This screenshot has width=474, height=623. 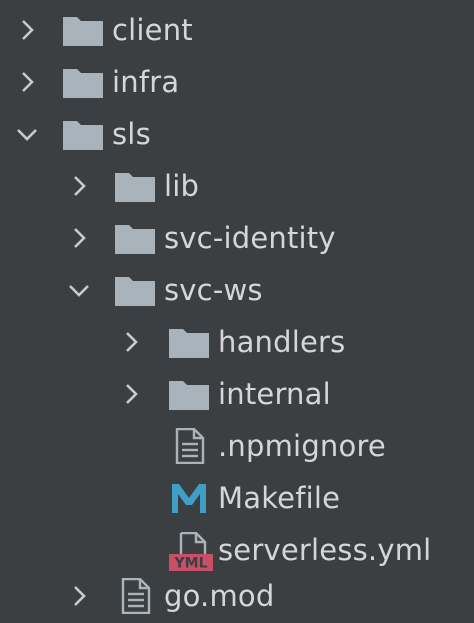 What do you see at coordinates (152, 30) in the screenshot?
I see `tree-item-label: client` at bounding box center [152, 30].